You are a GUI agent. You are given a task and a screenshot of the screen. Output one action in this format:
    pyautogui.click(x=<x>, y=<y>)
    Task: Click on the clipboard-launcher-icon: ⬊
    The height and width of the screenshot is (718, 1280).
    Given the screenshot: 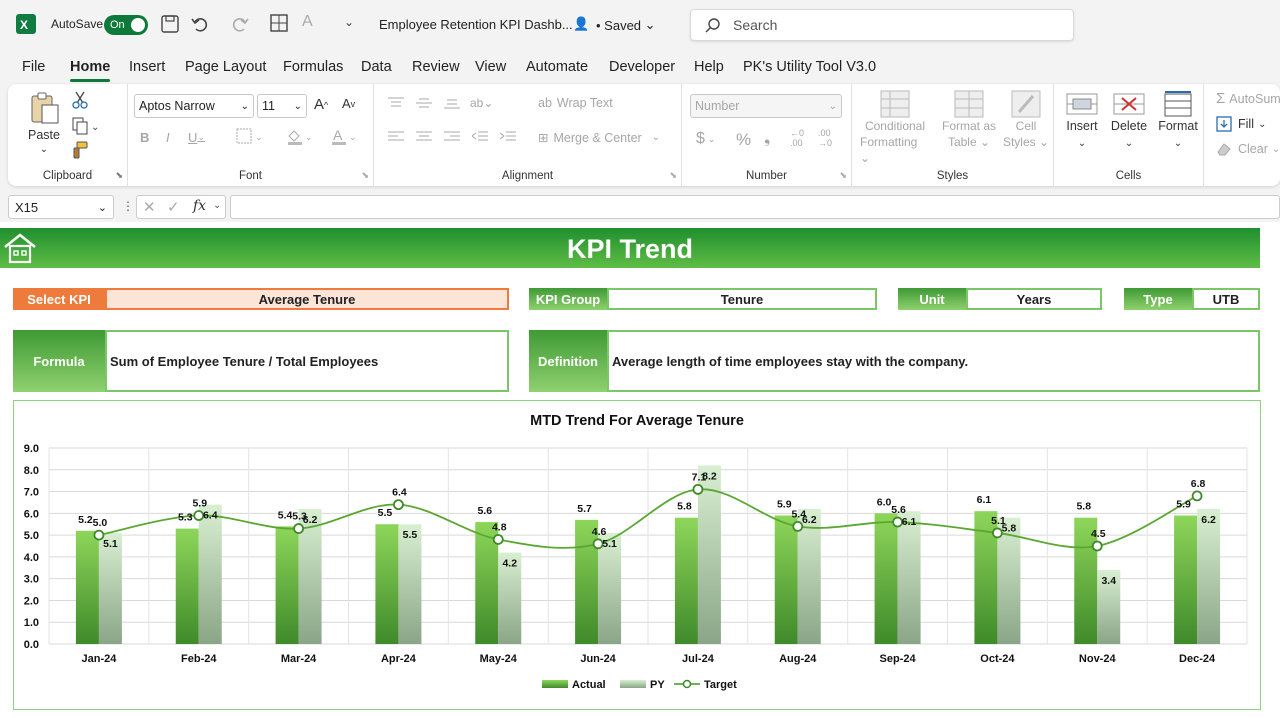 What is the action you would take?
    pyautogui.click(x=119, y=175)
    